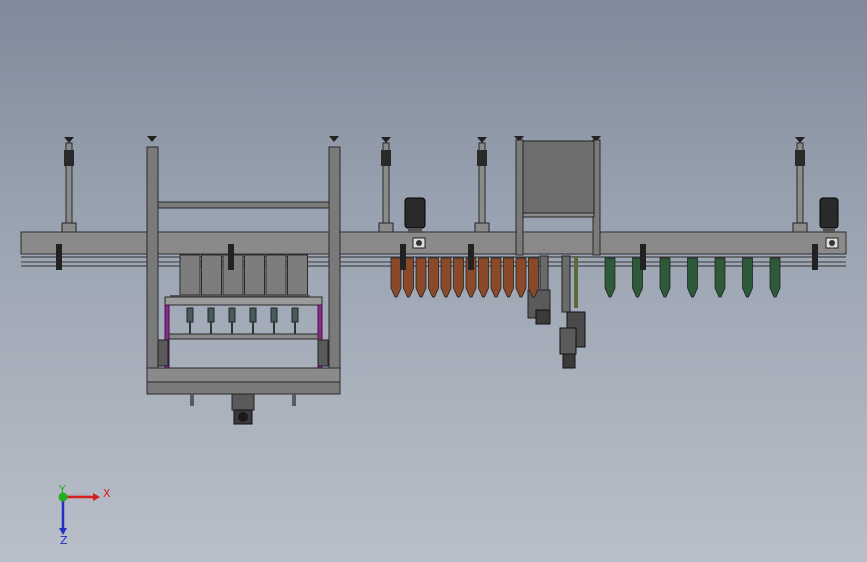  I want to click on filling-tanks, so click(240, 276).